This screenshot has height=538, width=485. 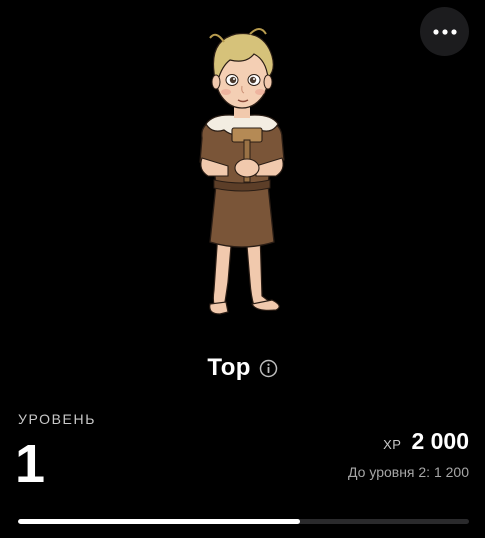 I want to click on xp-label: XP, so click(x=392, y=444).